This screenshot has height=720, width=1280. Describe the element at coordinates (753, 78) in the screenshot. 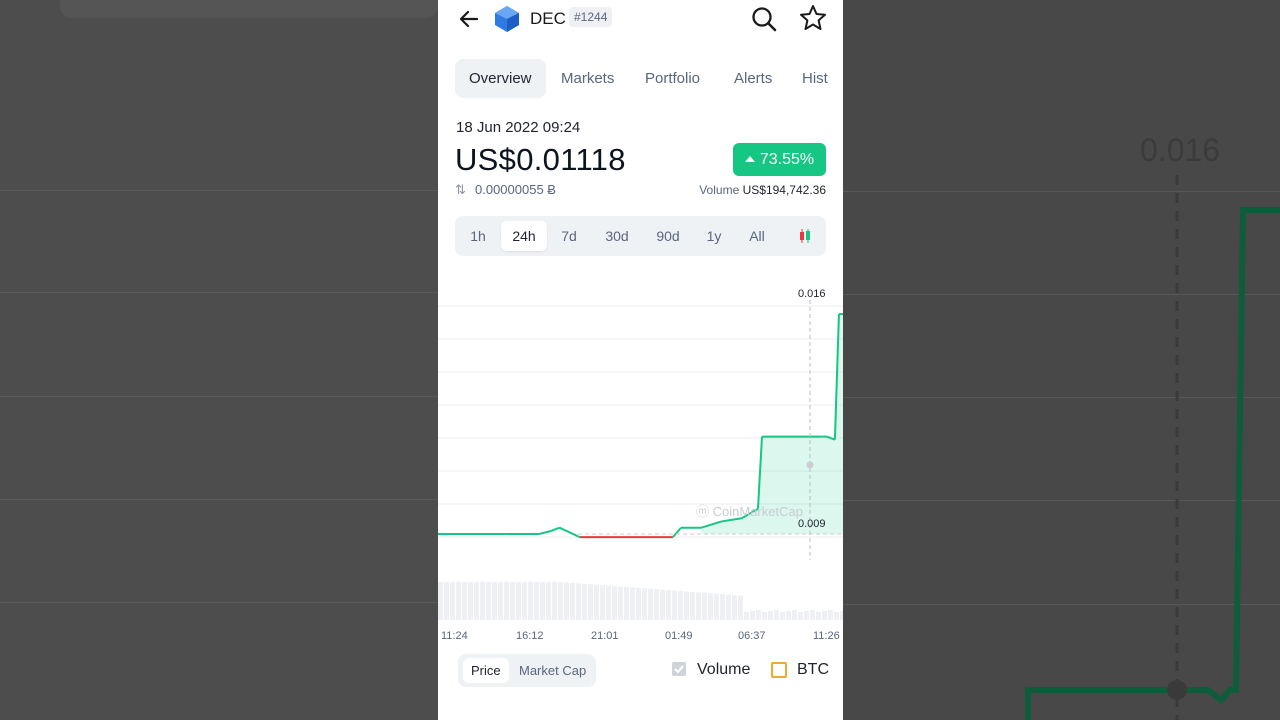

I see `tab-alerts: Alerts` at that location.